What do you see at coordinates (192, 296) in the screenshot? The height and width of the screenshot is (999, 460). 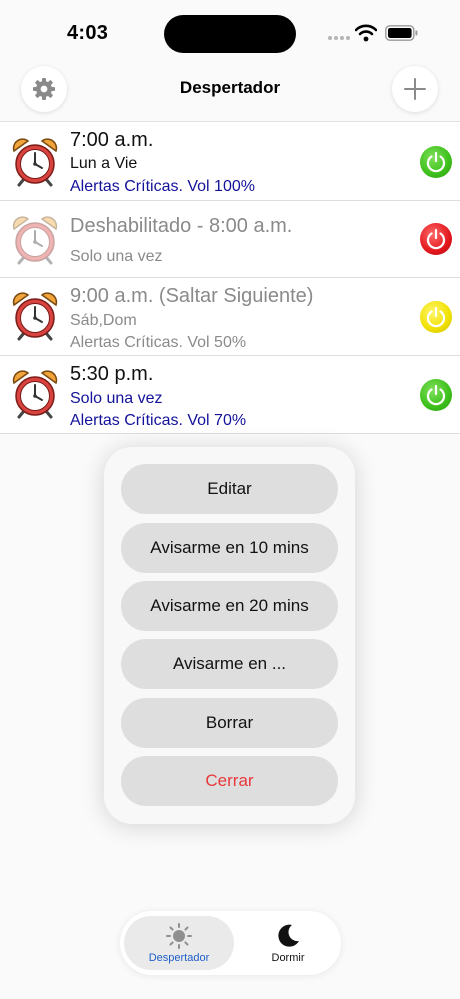 I see `alarm-time: 9:00 a.m. (Saltar Siguiente)` at bounding box center [192, 296].